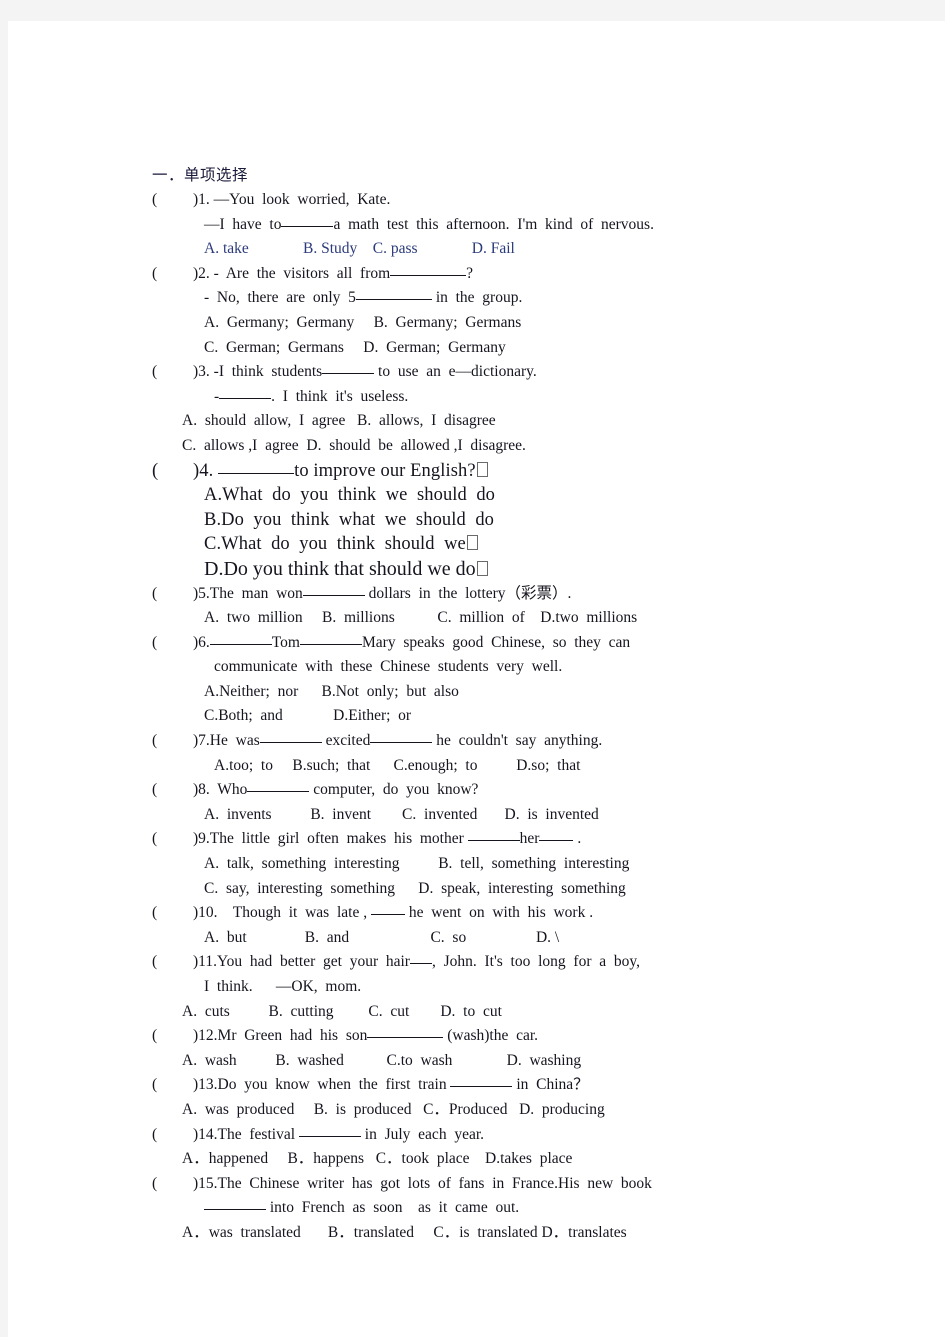 Image resolution: width=945 pixels, height=1337 pixels. Describe the element at coordinates (172, 372) in the screenshot. I see `answer-bracket-3: (` at that location.